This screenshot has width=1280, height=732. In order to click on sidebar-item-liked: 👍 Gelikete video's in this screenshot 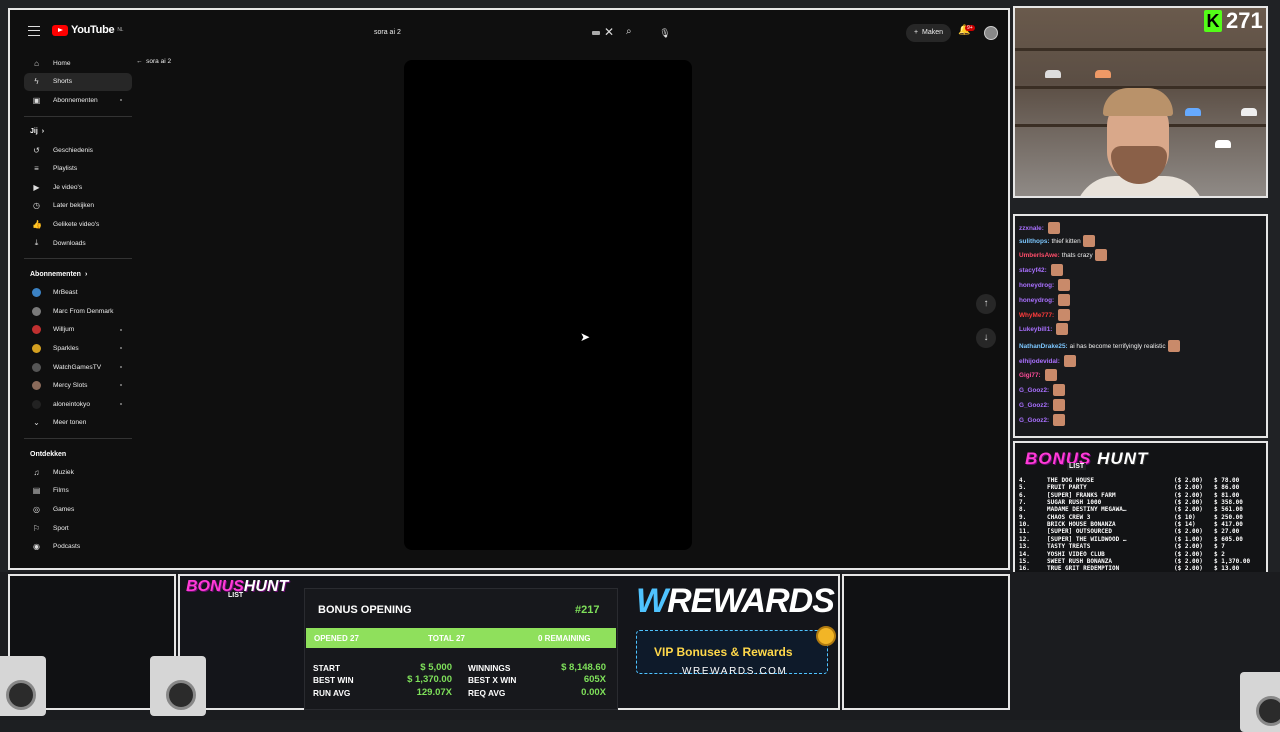, I will do `click(78, 224)`.